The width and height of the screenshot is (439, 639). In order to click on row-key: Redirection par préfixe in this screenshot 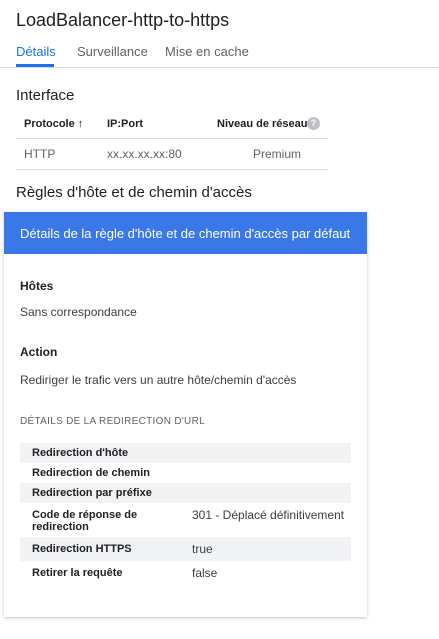, I will do `click(92, 493)`.